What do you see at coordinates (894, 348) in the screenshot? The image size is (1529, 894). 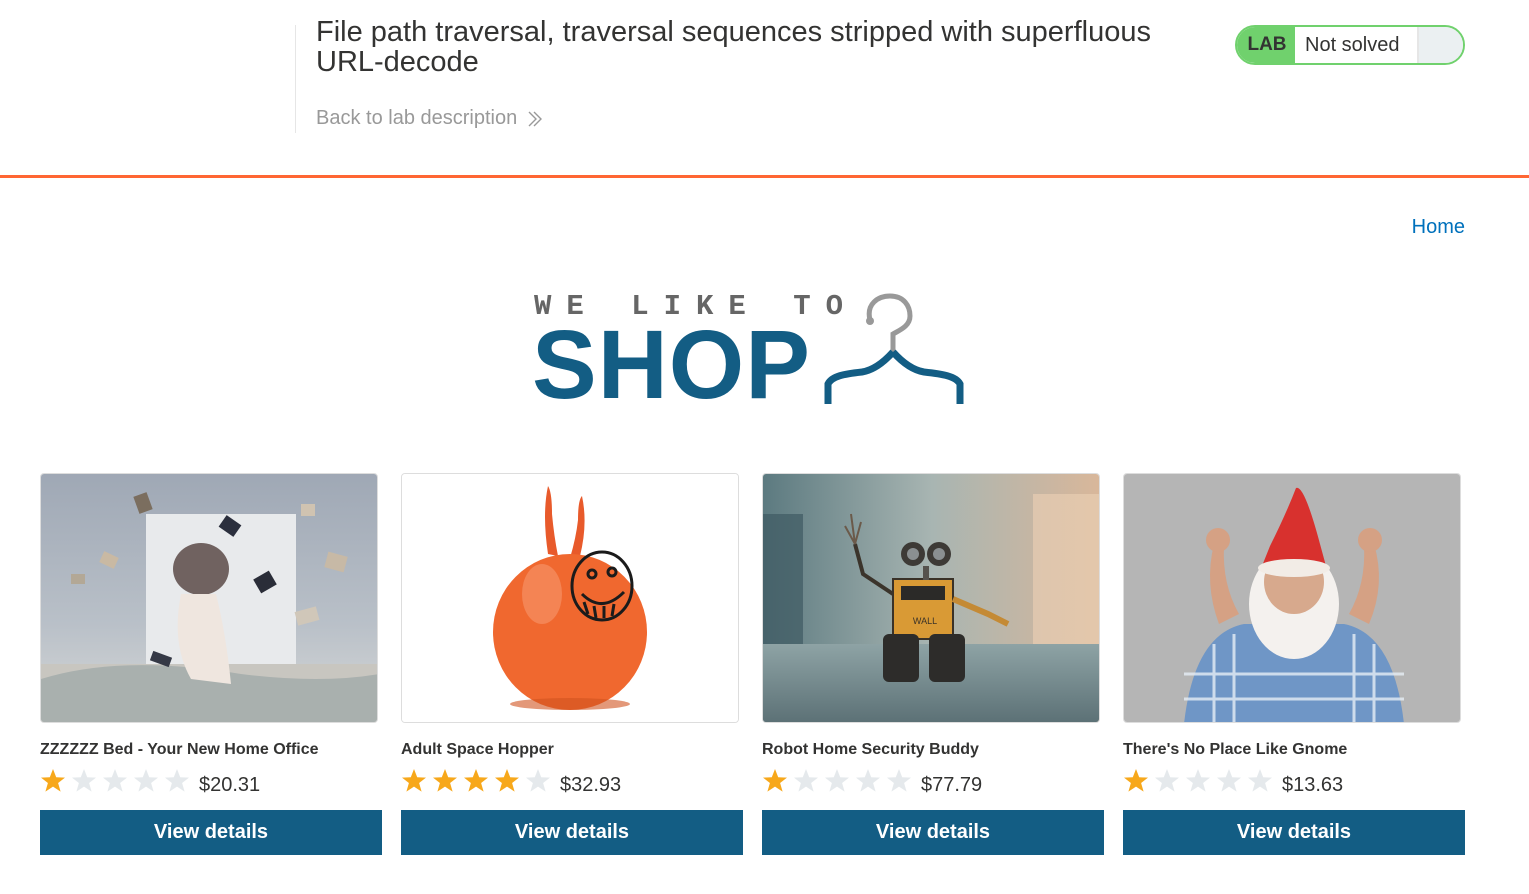 I see `hanger-icon` at bounding box center [894, 348].